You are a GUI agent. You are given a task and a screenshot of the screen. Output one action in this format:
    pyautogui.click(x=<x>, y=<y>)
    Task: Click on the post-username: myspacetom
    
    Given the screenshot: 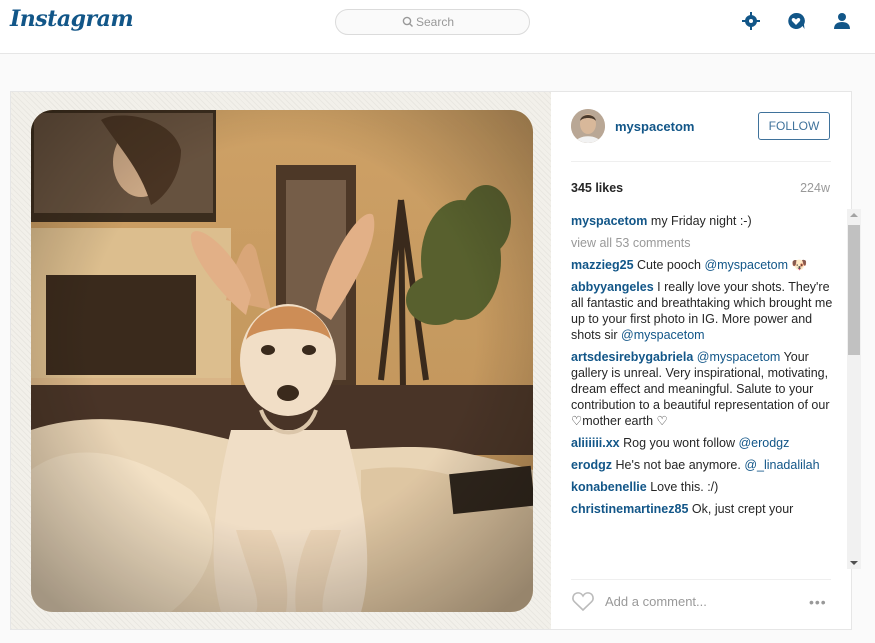 What is the action you would take?
    pyautogui.click(x=654, y=126)
    